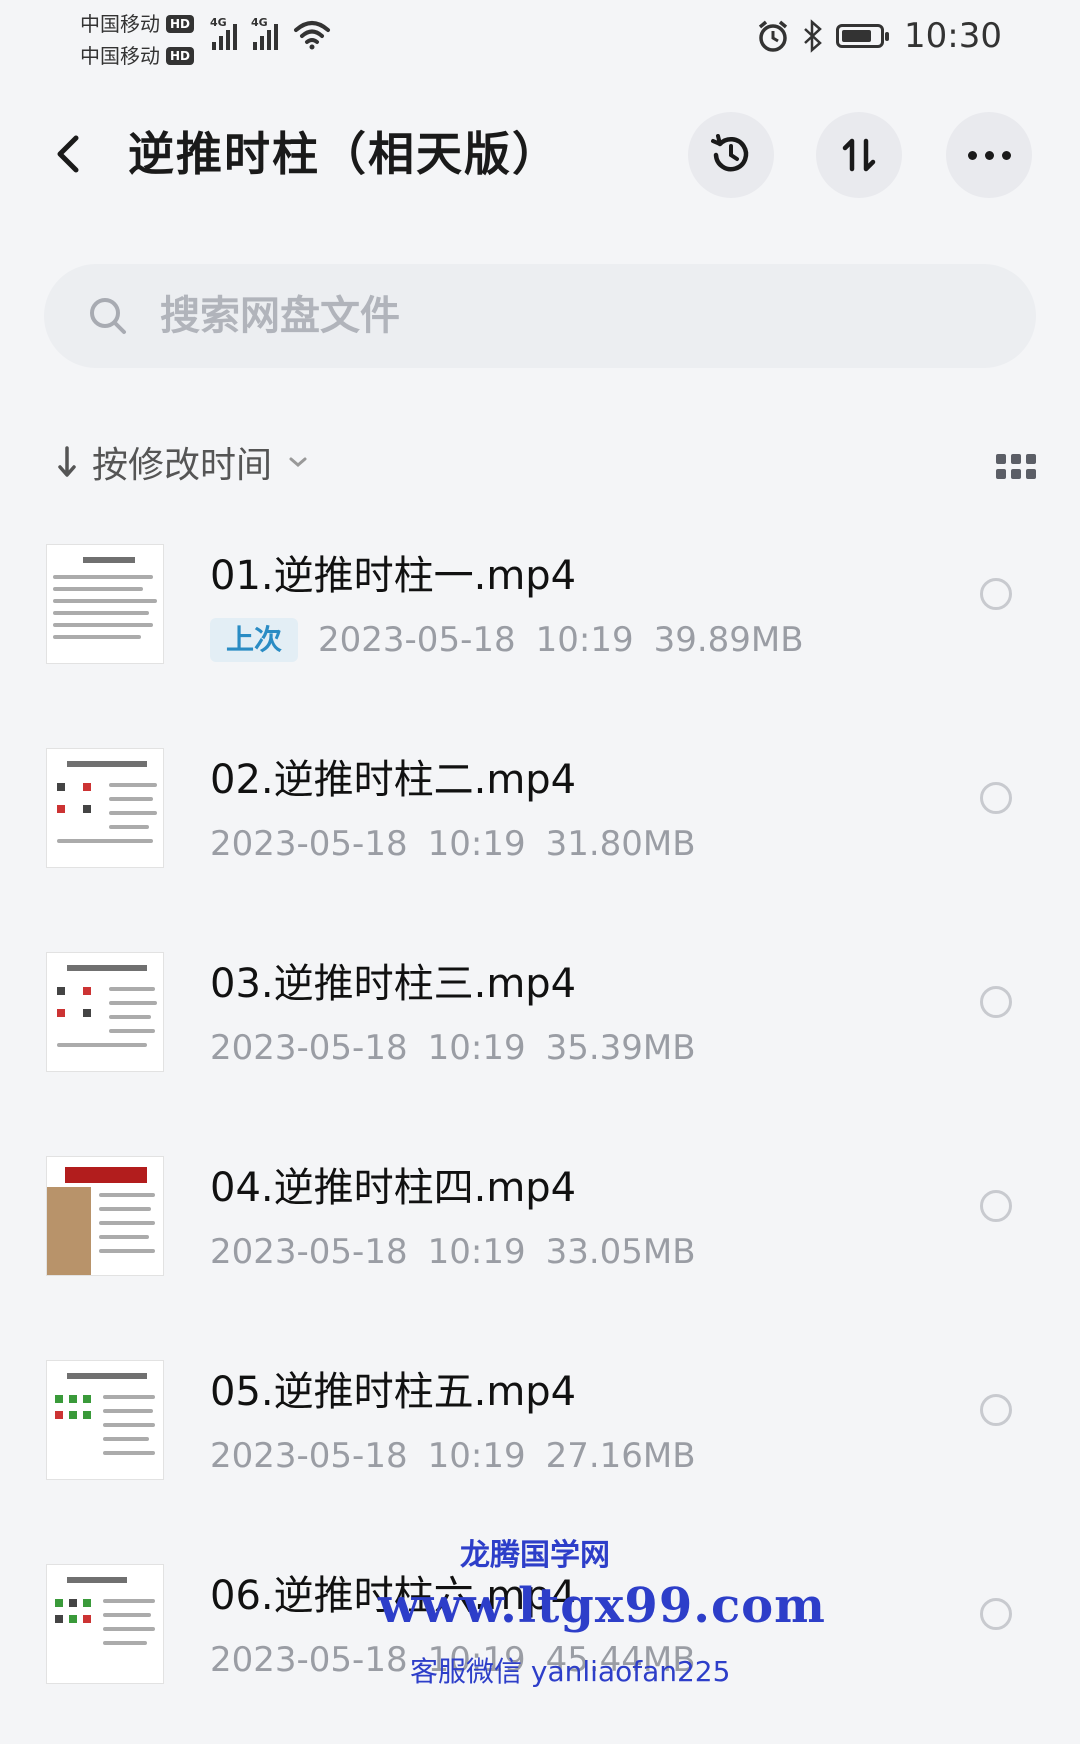  Describe the element at coordinates (620, 1456) in the screenshot. I see `file-size: 27.16MB` at that location.